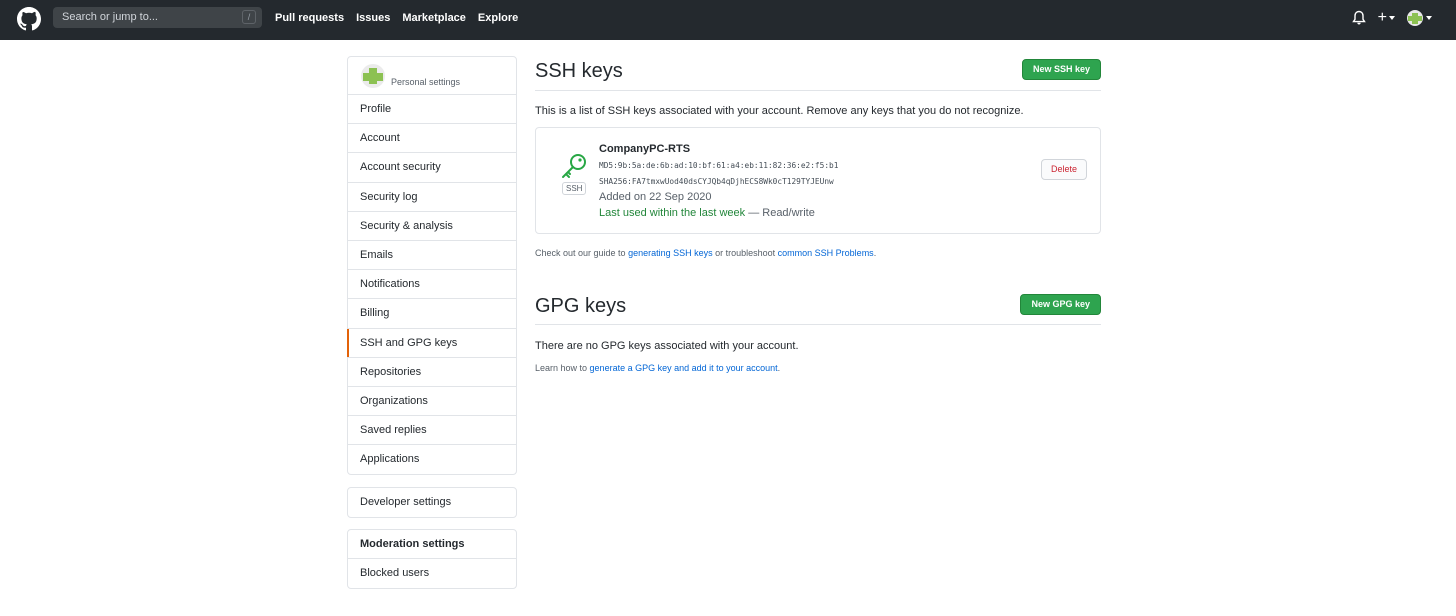 This screenshot has height=616, width=1456. Describe the element at coordinates (672, 213) in the screenshot. I see `last-used-text: Last used within the last week` at that location.